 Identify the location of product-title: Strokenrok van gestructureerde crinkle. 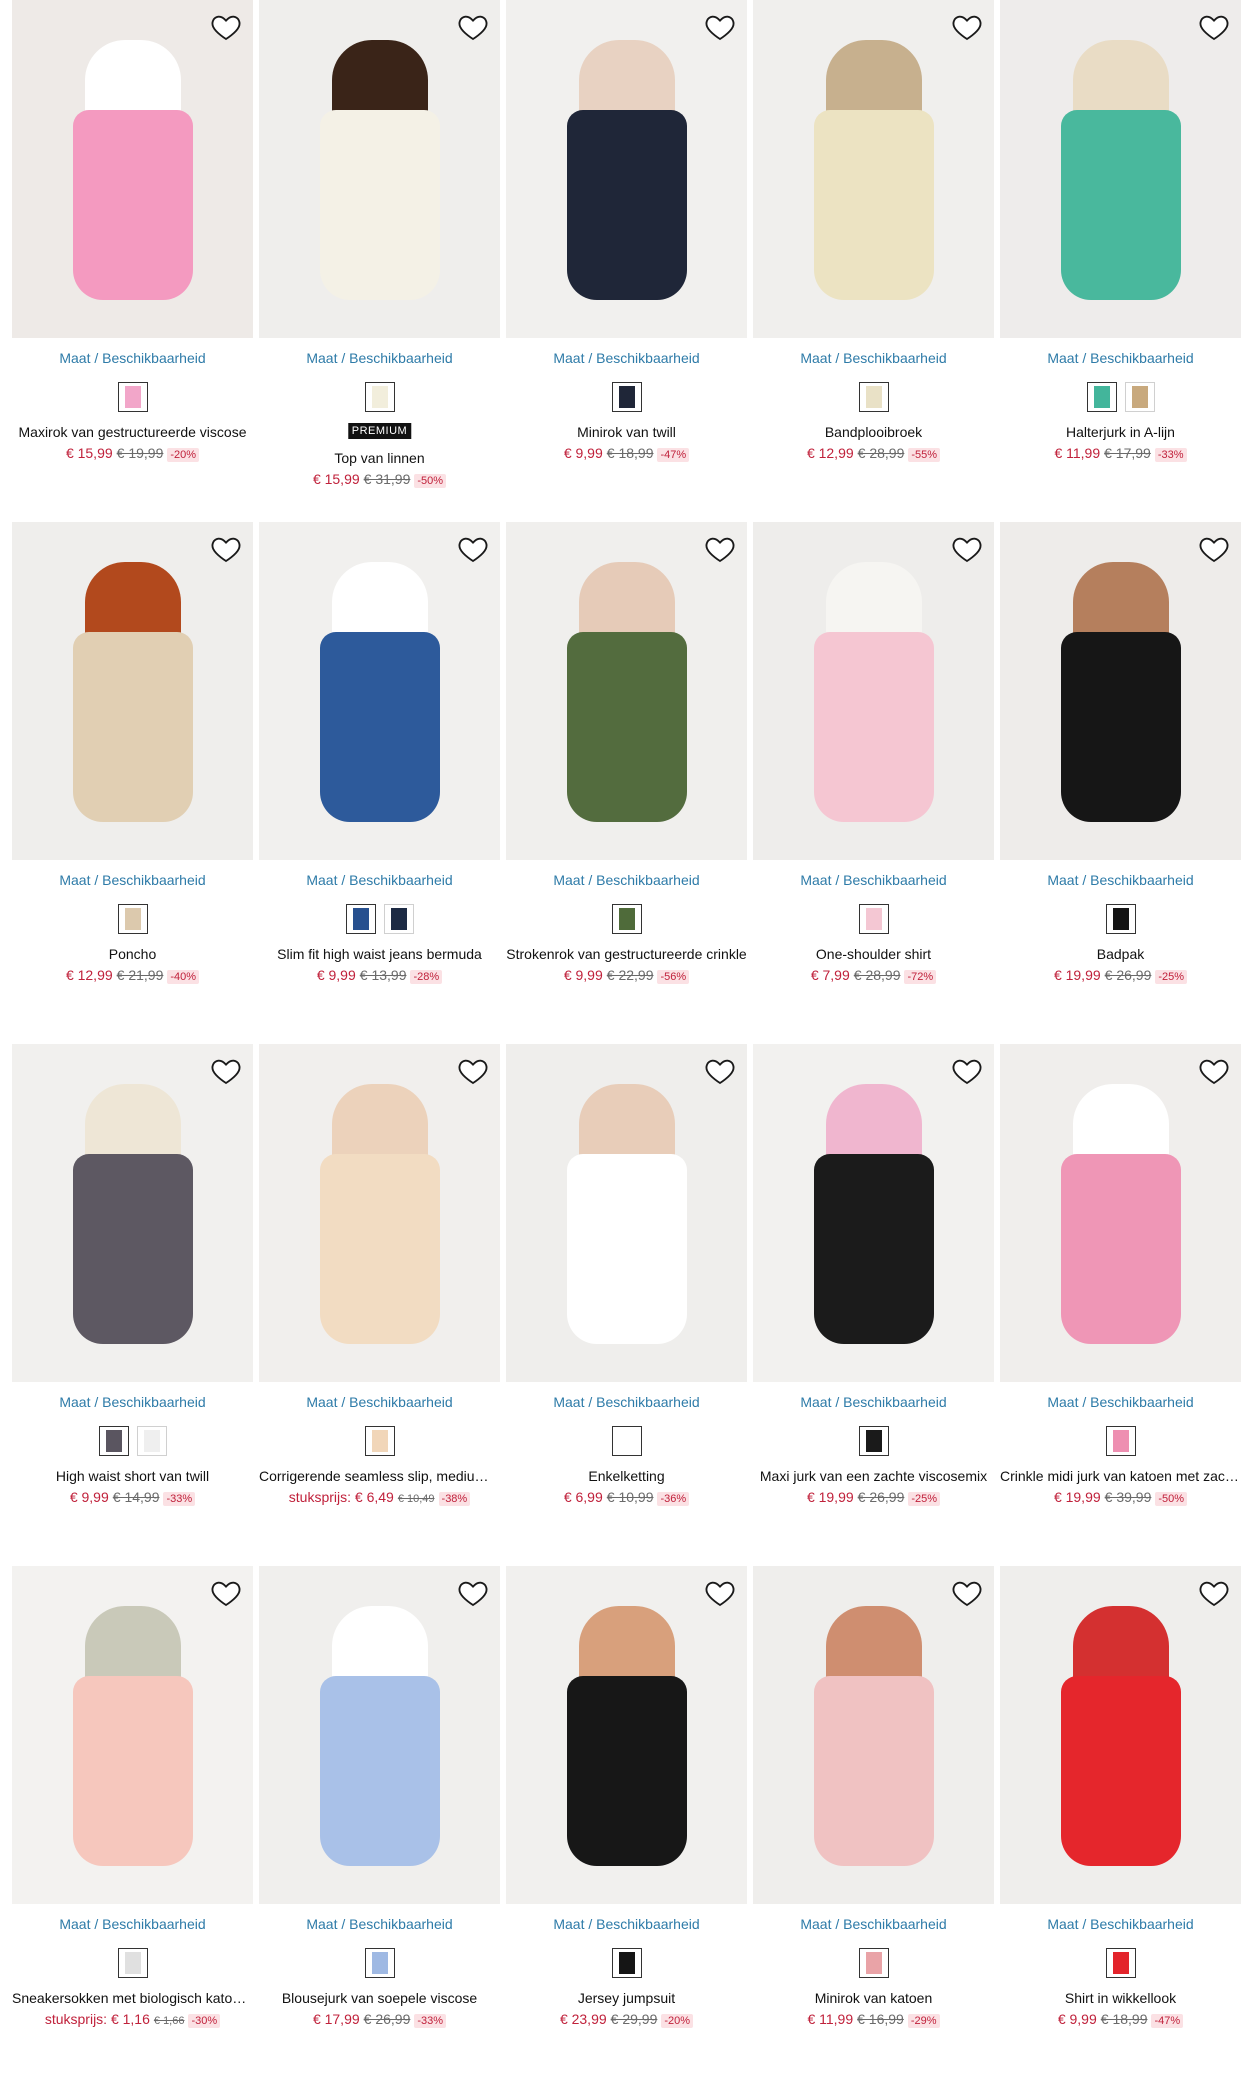
(626, 954).